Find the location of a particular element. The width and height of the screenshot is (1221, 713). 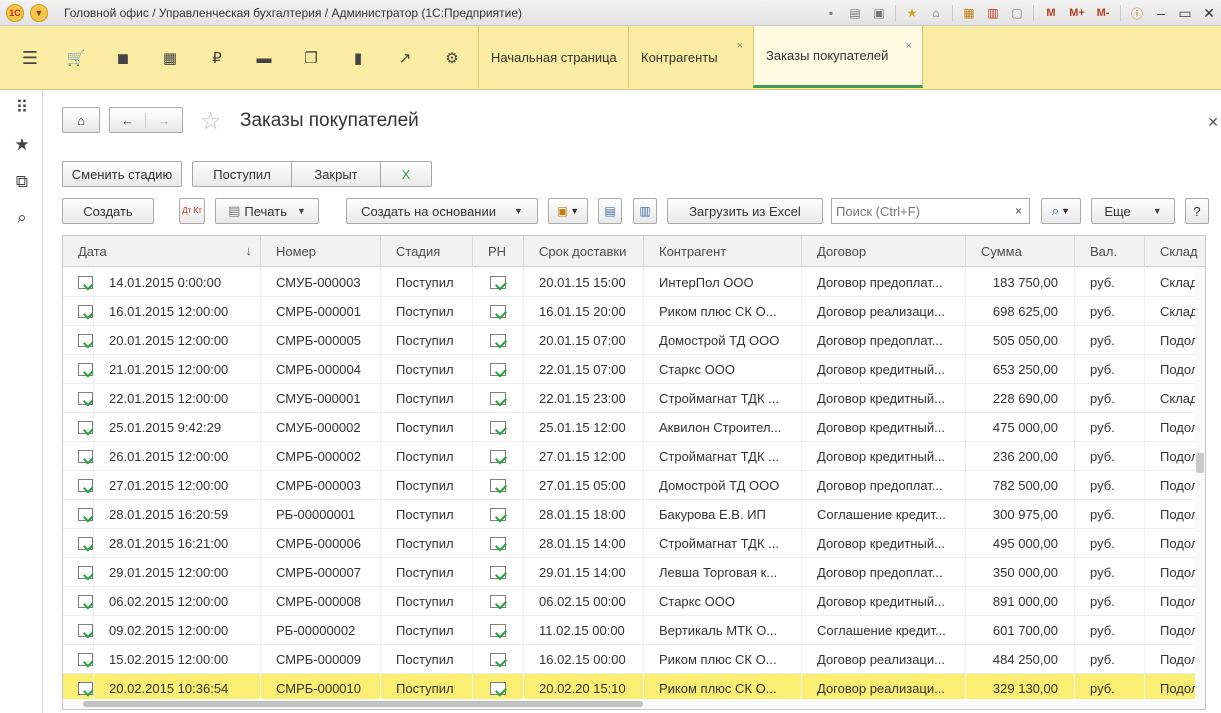

load-from-excel-button: Загрузить из Excel is located at coordinates (745, 211).